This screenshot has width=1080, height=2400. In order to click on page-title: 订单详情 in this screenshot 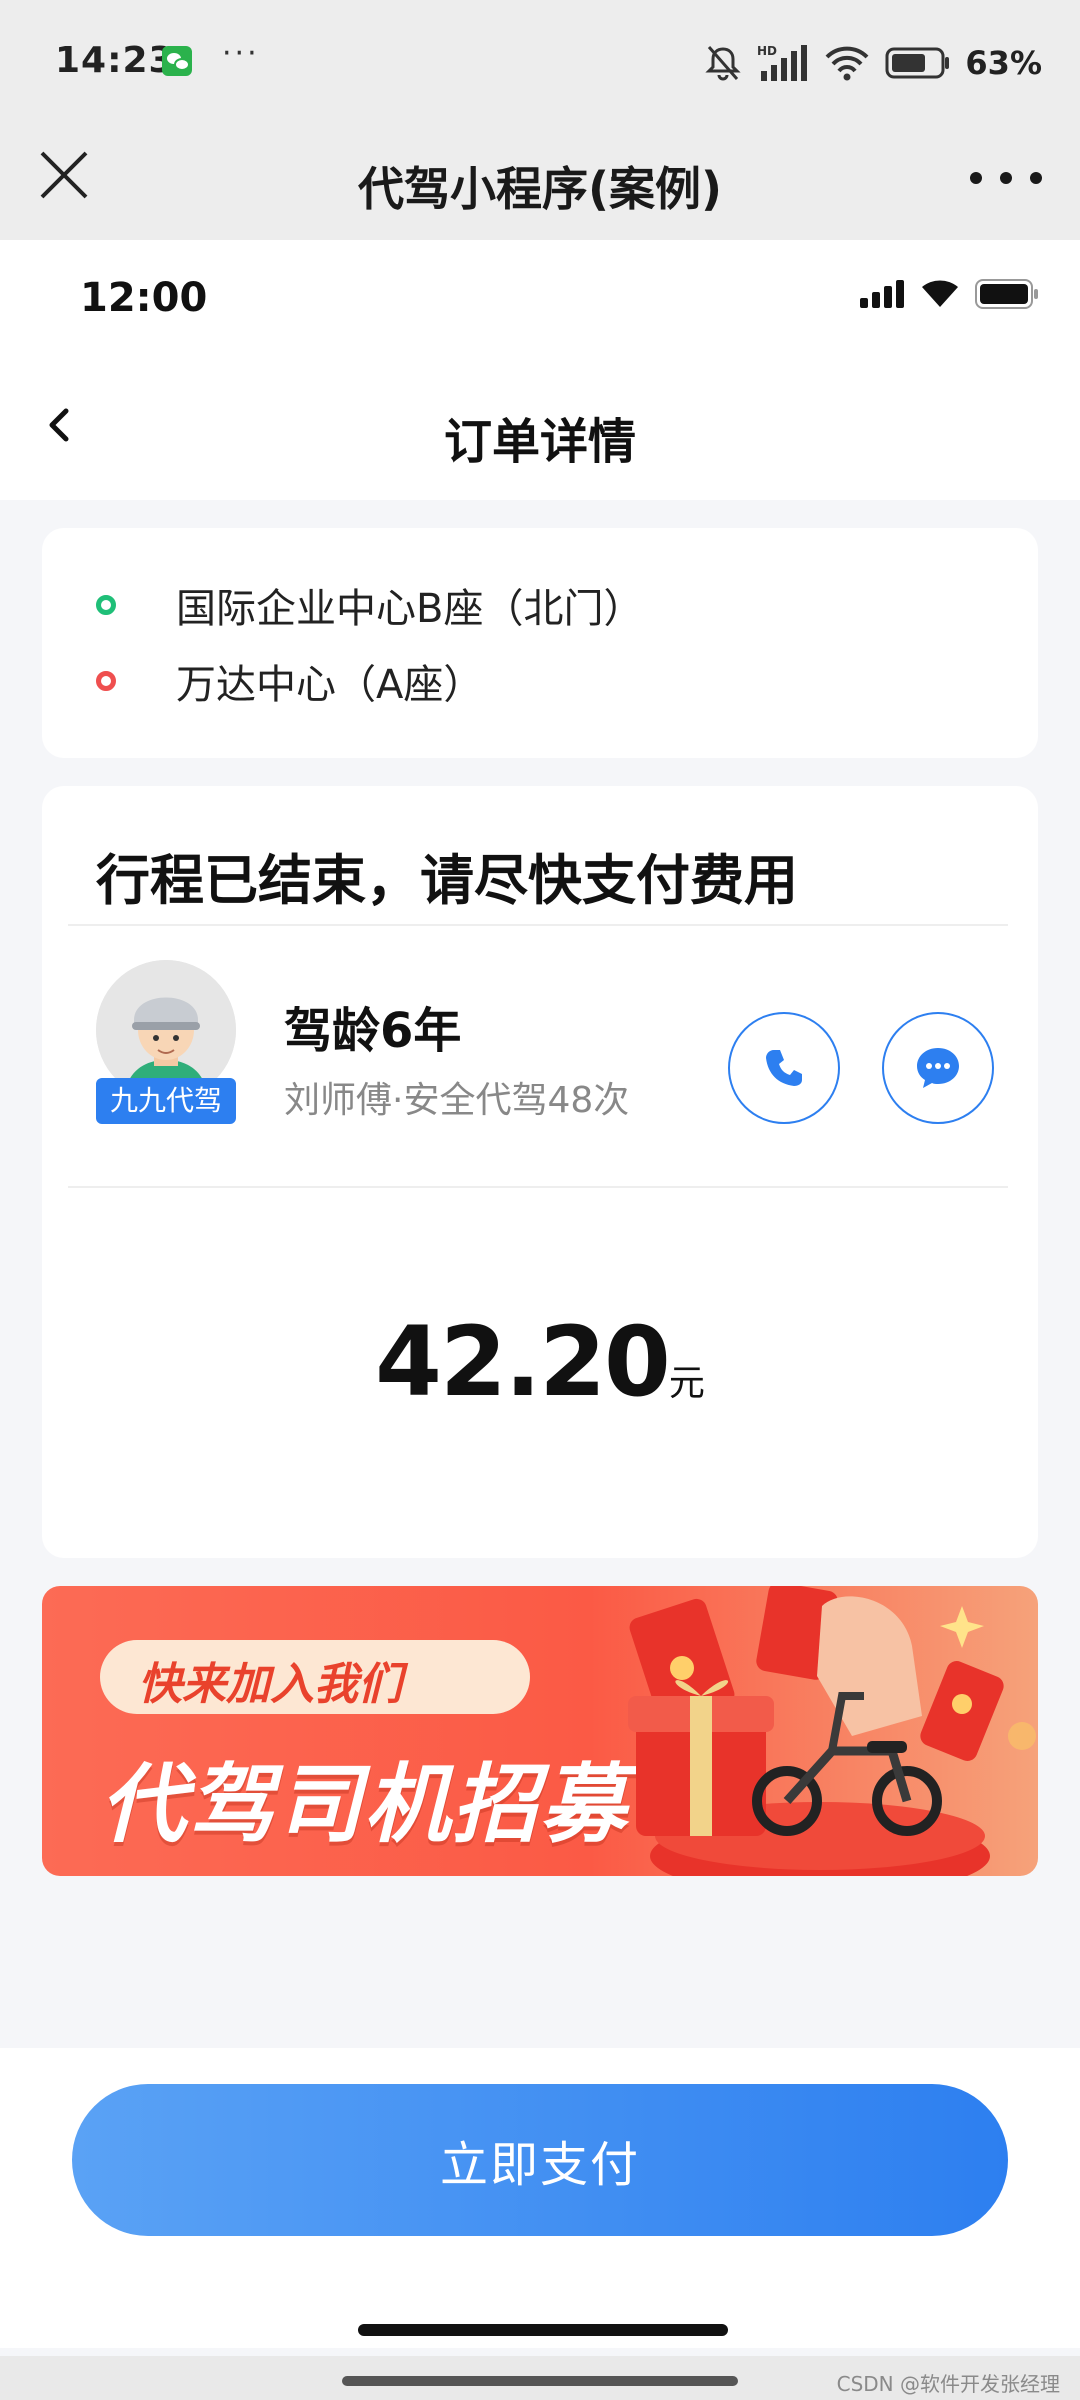, I will do `click(539, 442)`.